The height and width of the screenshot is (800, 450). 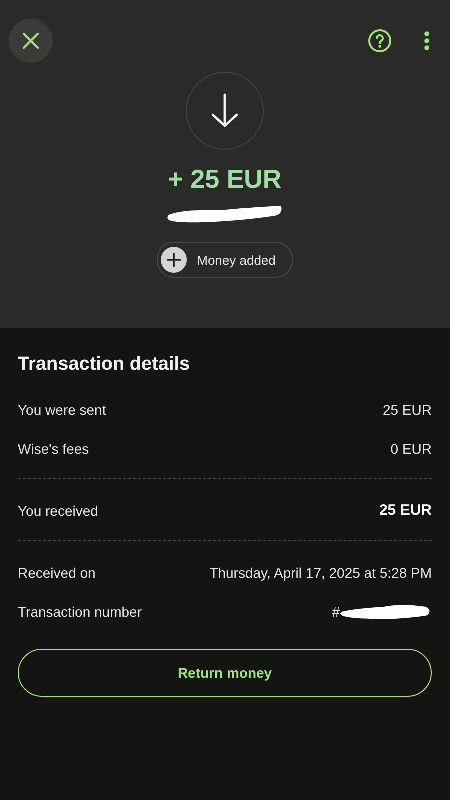 What do you see at coordinates (427, 41) in the screenshot?
I see `more-icon` at bounding box center [427, 41].